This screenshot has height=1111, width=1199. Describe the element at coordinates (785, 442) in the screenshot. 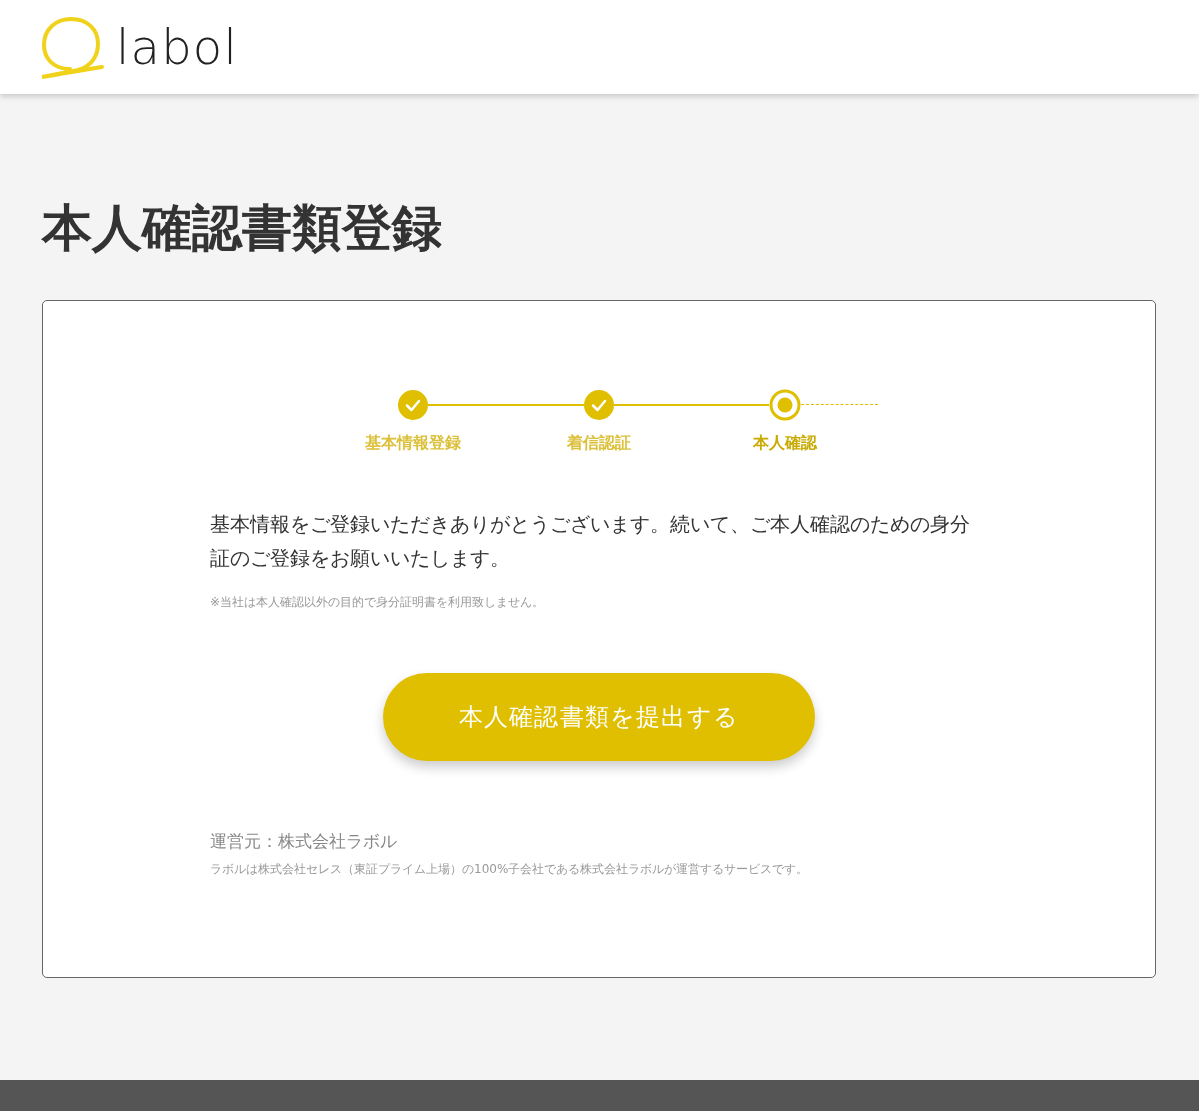

I see `step-label: 本人確認` at that location.